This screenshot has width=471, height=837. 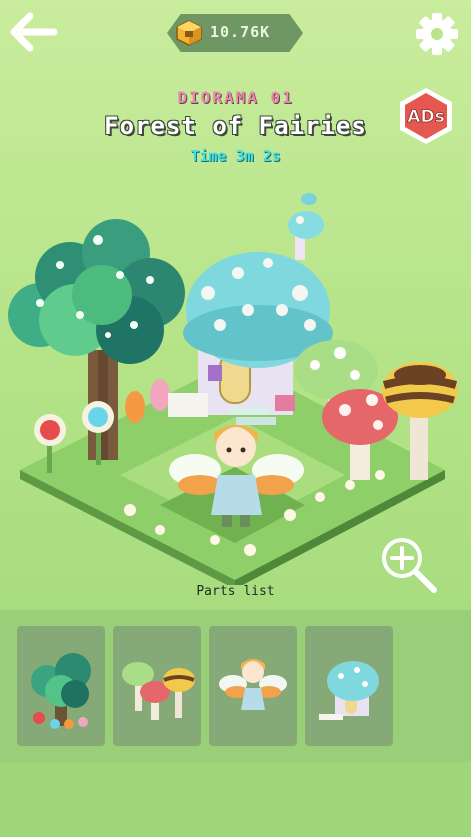 I want to click on mushroom-house-part-icon, so click(x=349, y=690).